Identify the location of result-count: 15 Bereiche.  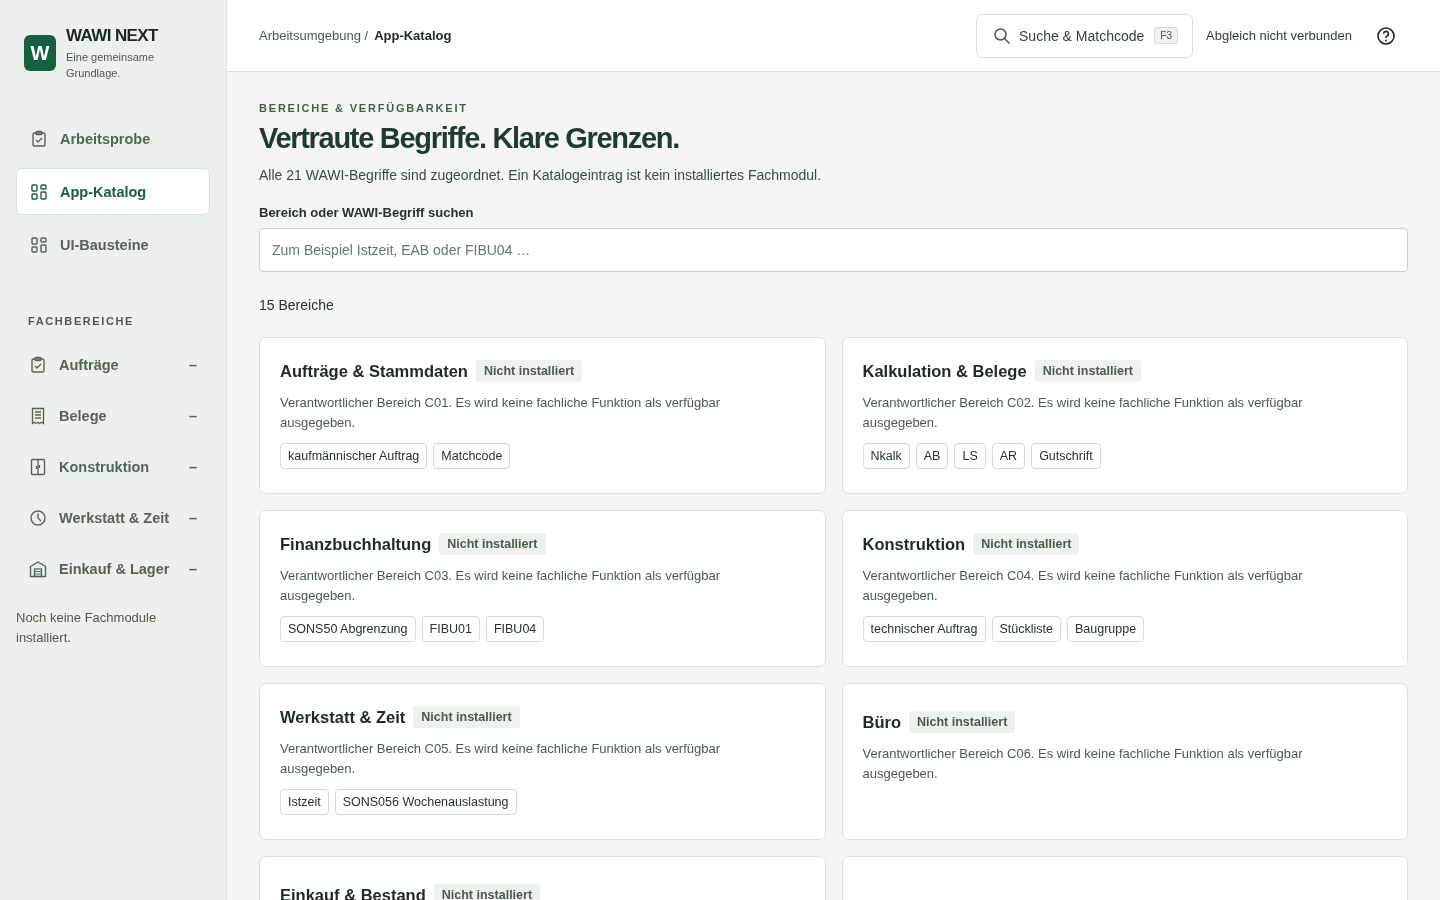
(297, 305).